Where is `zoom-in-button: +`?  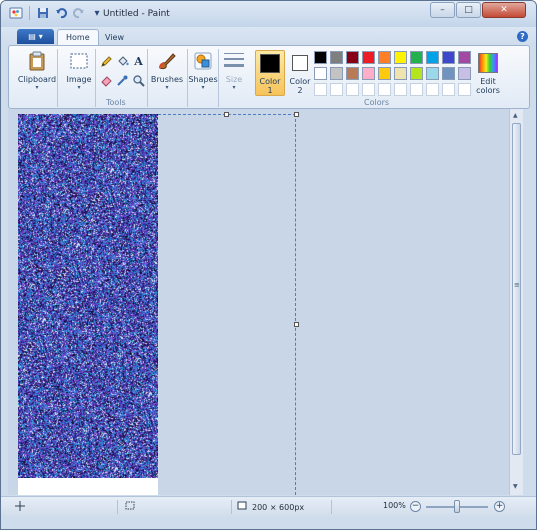 zoom-in-button: + is located at coordinates (499, 506).